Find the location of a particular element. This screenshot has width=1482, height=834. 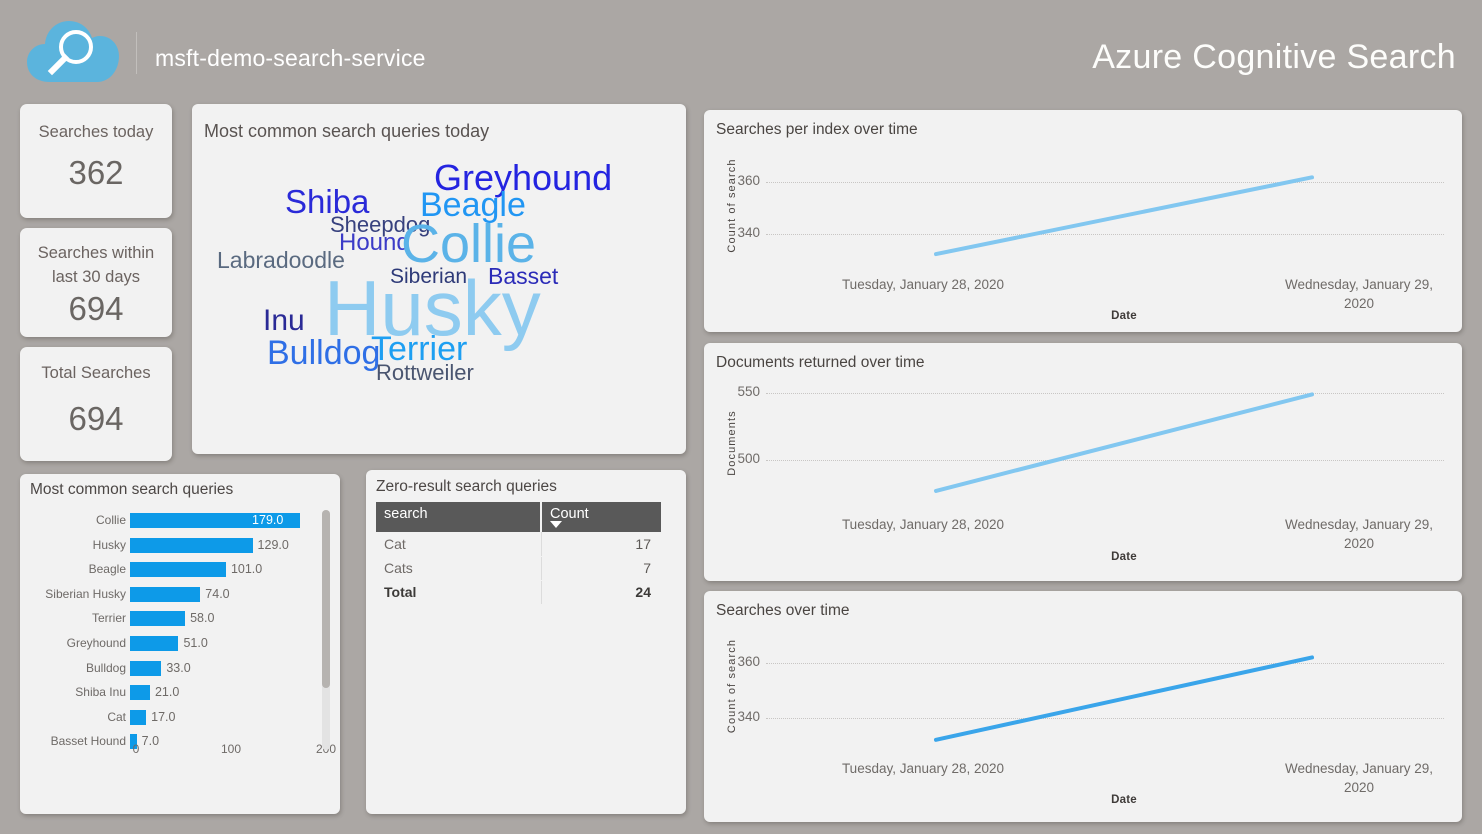

bar-value-label: 101.0 is located at coordinates (246, 569).